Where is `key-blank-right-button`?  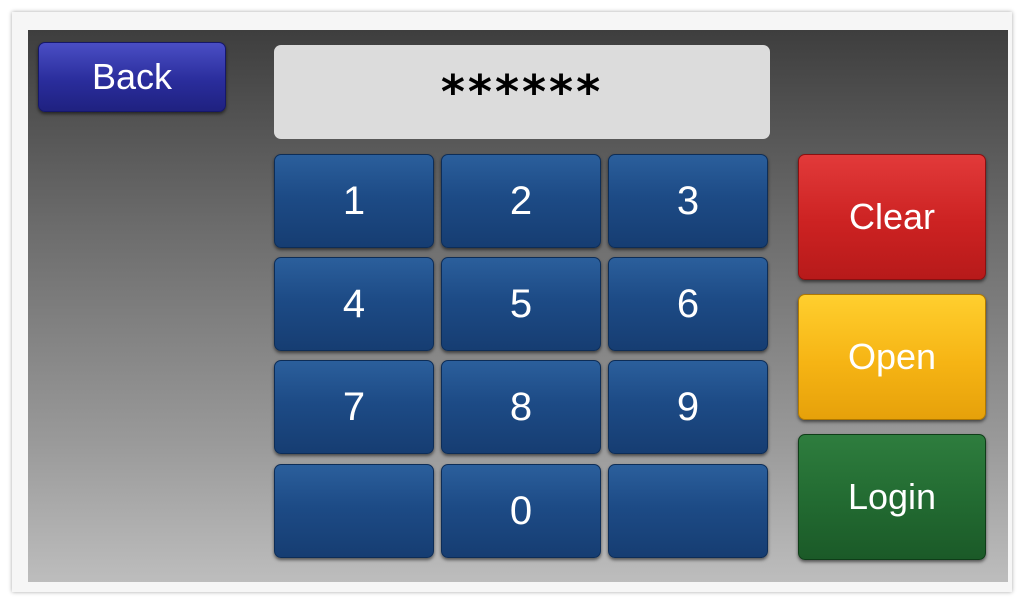 key-blank-right-button is located at coordinates (688, 511).